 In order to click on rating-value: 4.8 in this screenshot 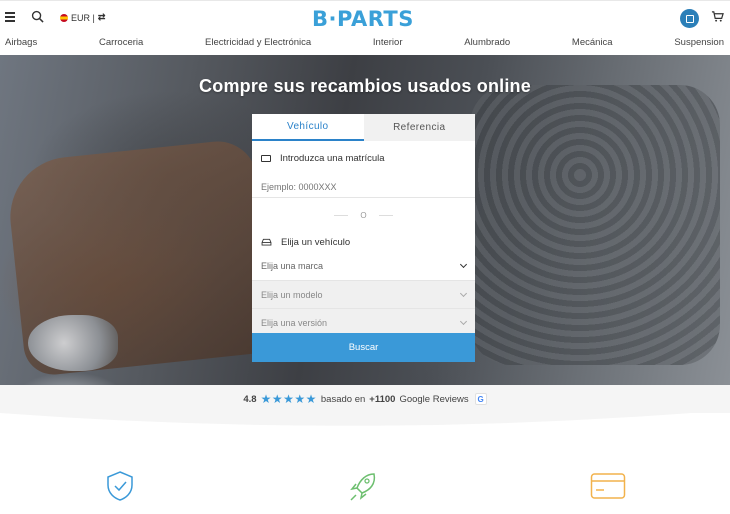, I will do `click(250, 399)`.